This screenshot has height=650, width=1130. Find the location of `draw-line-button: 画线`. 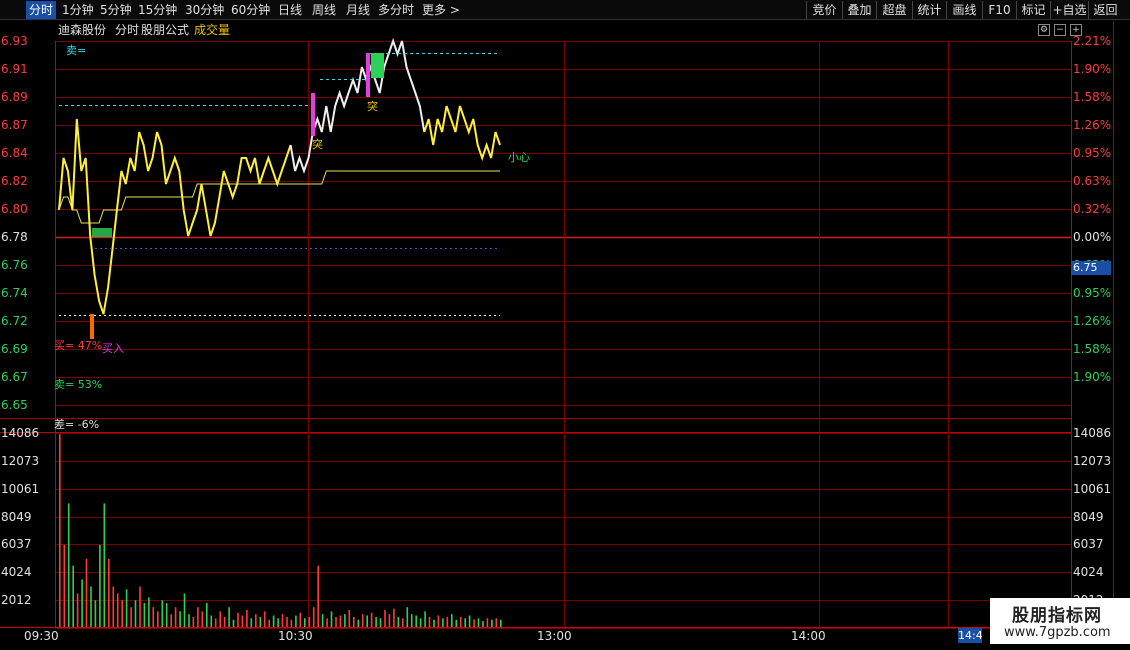

draw-line-button: 画线 is located at coordinates (964, 10).